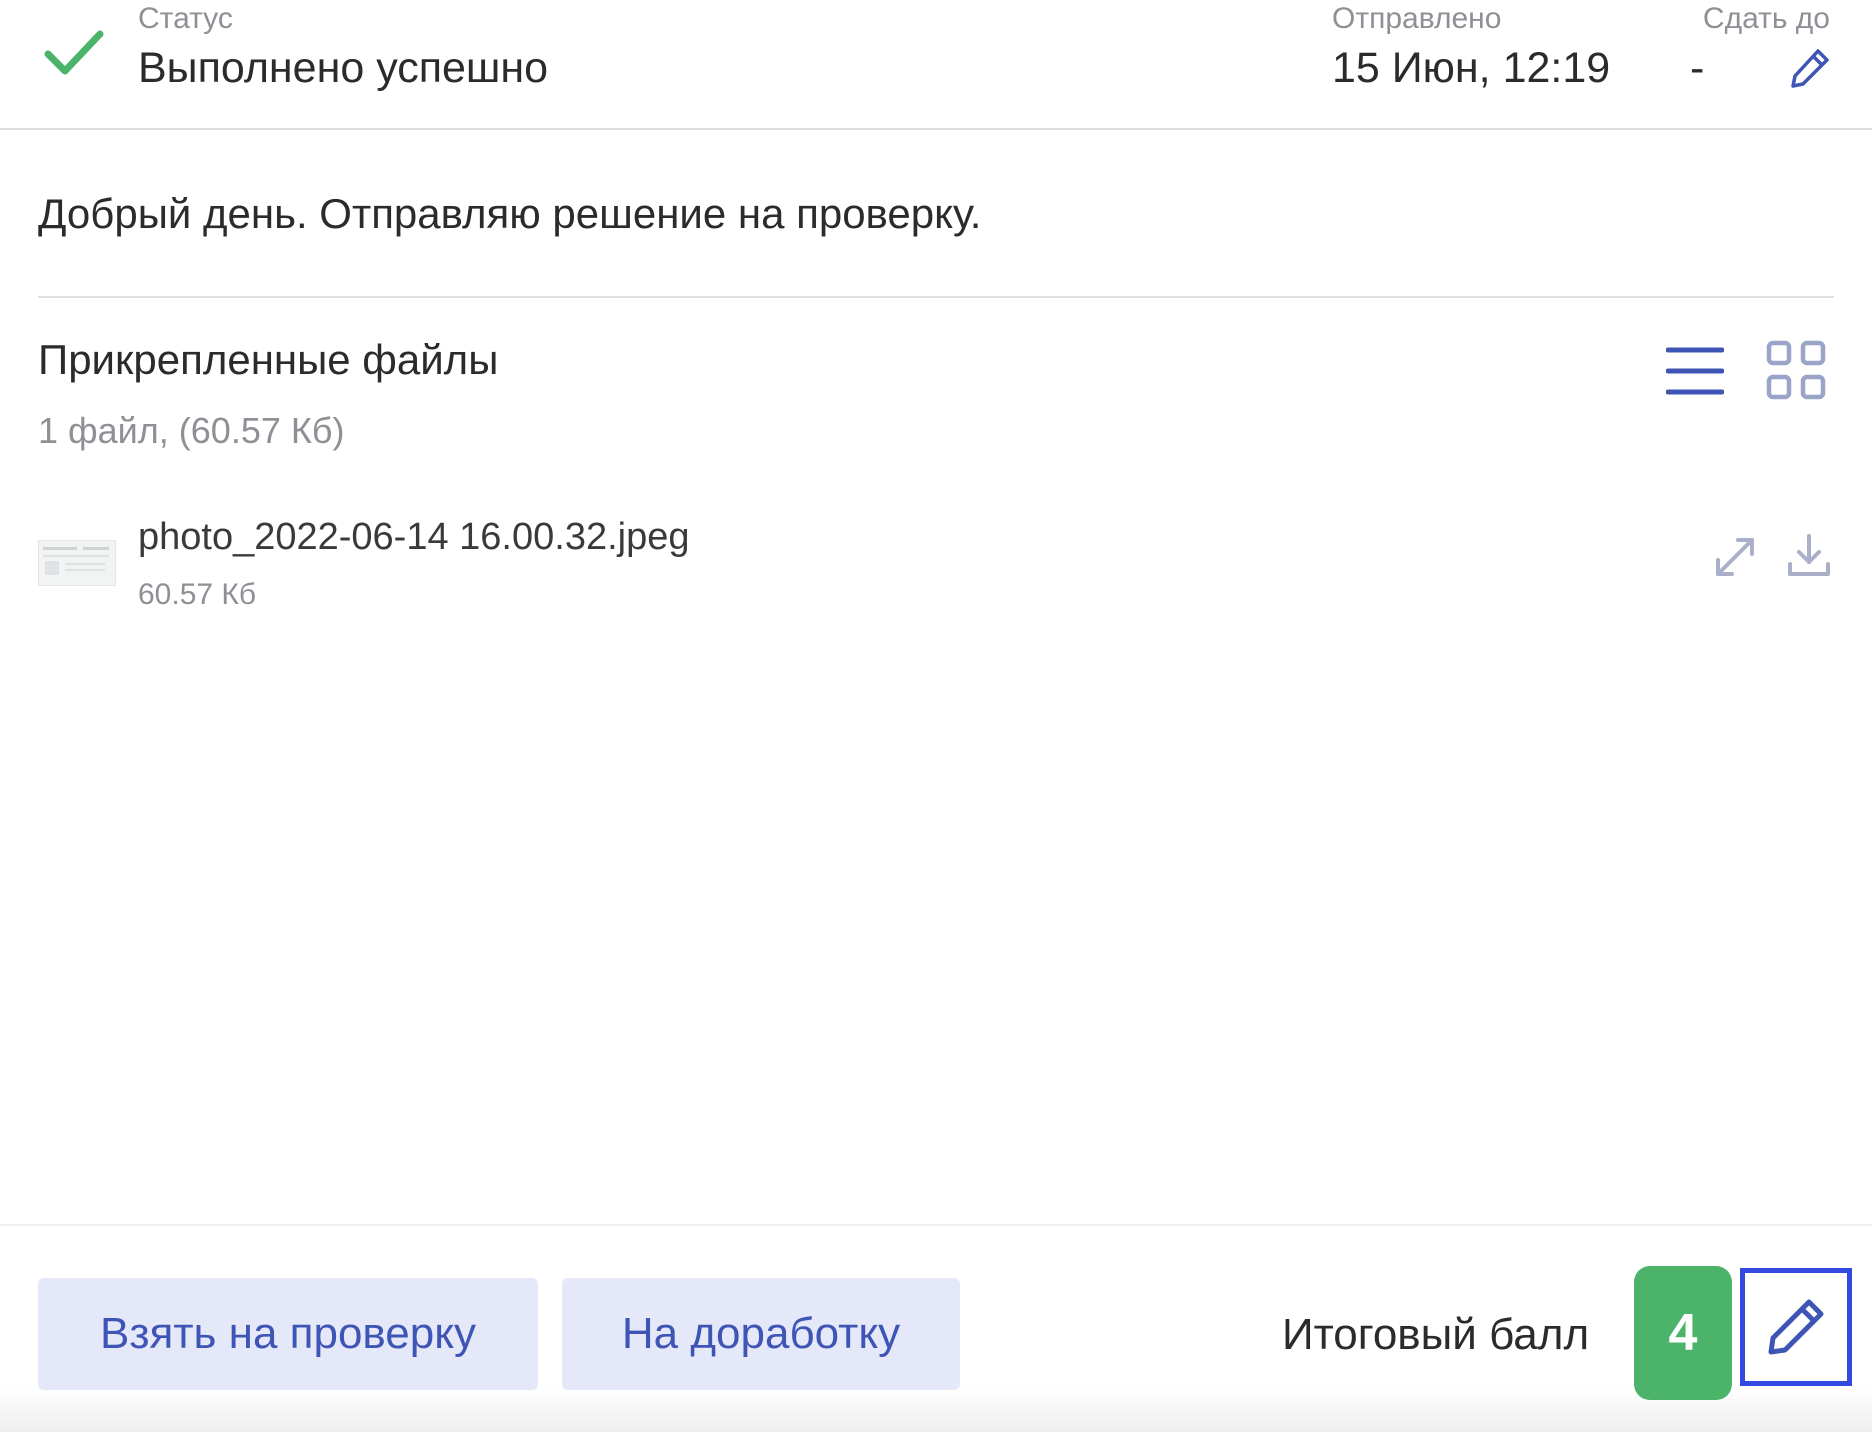 This screenshot has width=1872, height=1432. What do you see at coordinates (1683, 1333) in the screenshot?
I see `final-score-badge: 4` at bounding box center [1683, 1333].